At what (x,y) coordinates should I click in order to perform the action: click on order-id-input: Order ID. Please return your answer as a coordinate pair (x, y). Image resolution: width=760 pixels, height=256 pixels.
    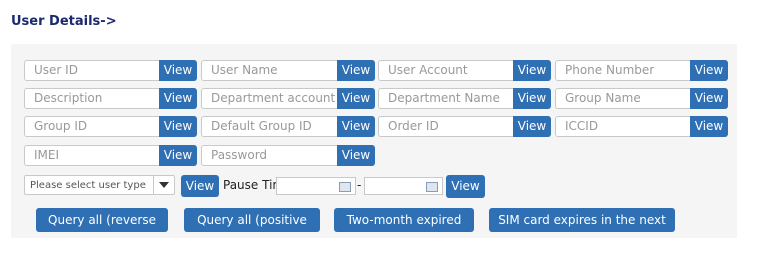
    Looking at the image, I should click on (445, 126).